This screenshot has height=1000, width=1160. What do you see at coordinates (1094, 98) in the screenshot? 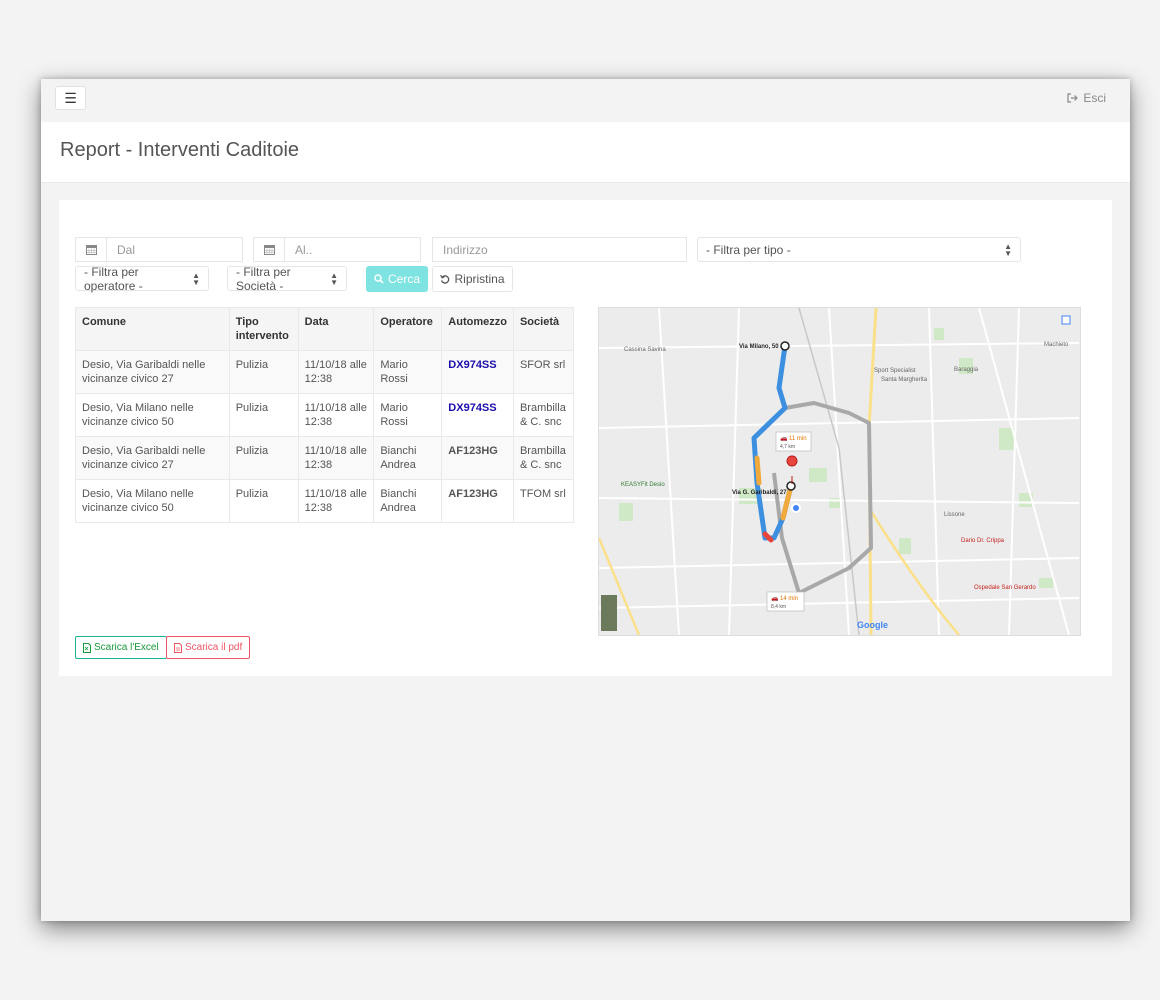
I see `logout-label: Esci` at bounding box center [1094, 98].